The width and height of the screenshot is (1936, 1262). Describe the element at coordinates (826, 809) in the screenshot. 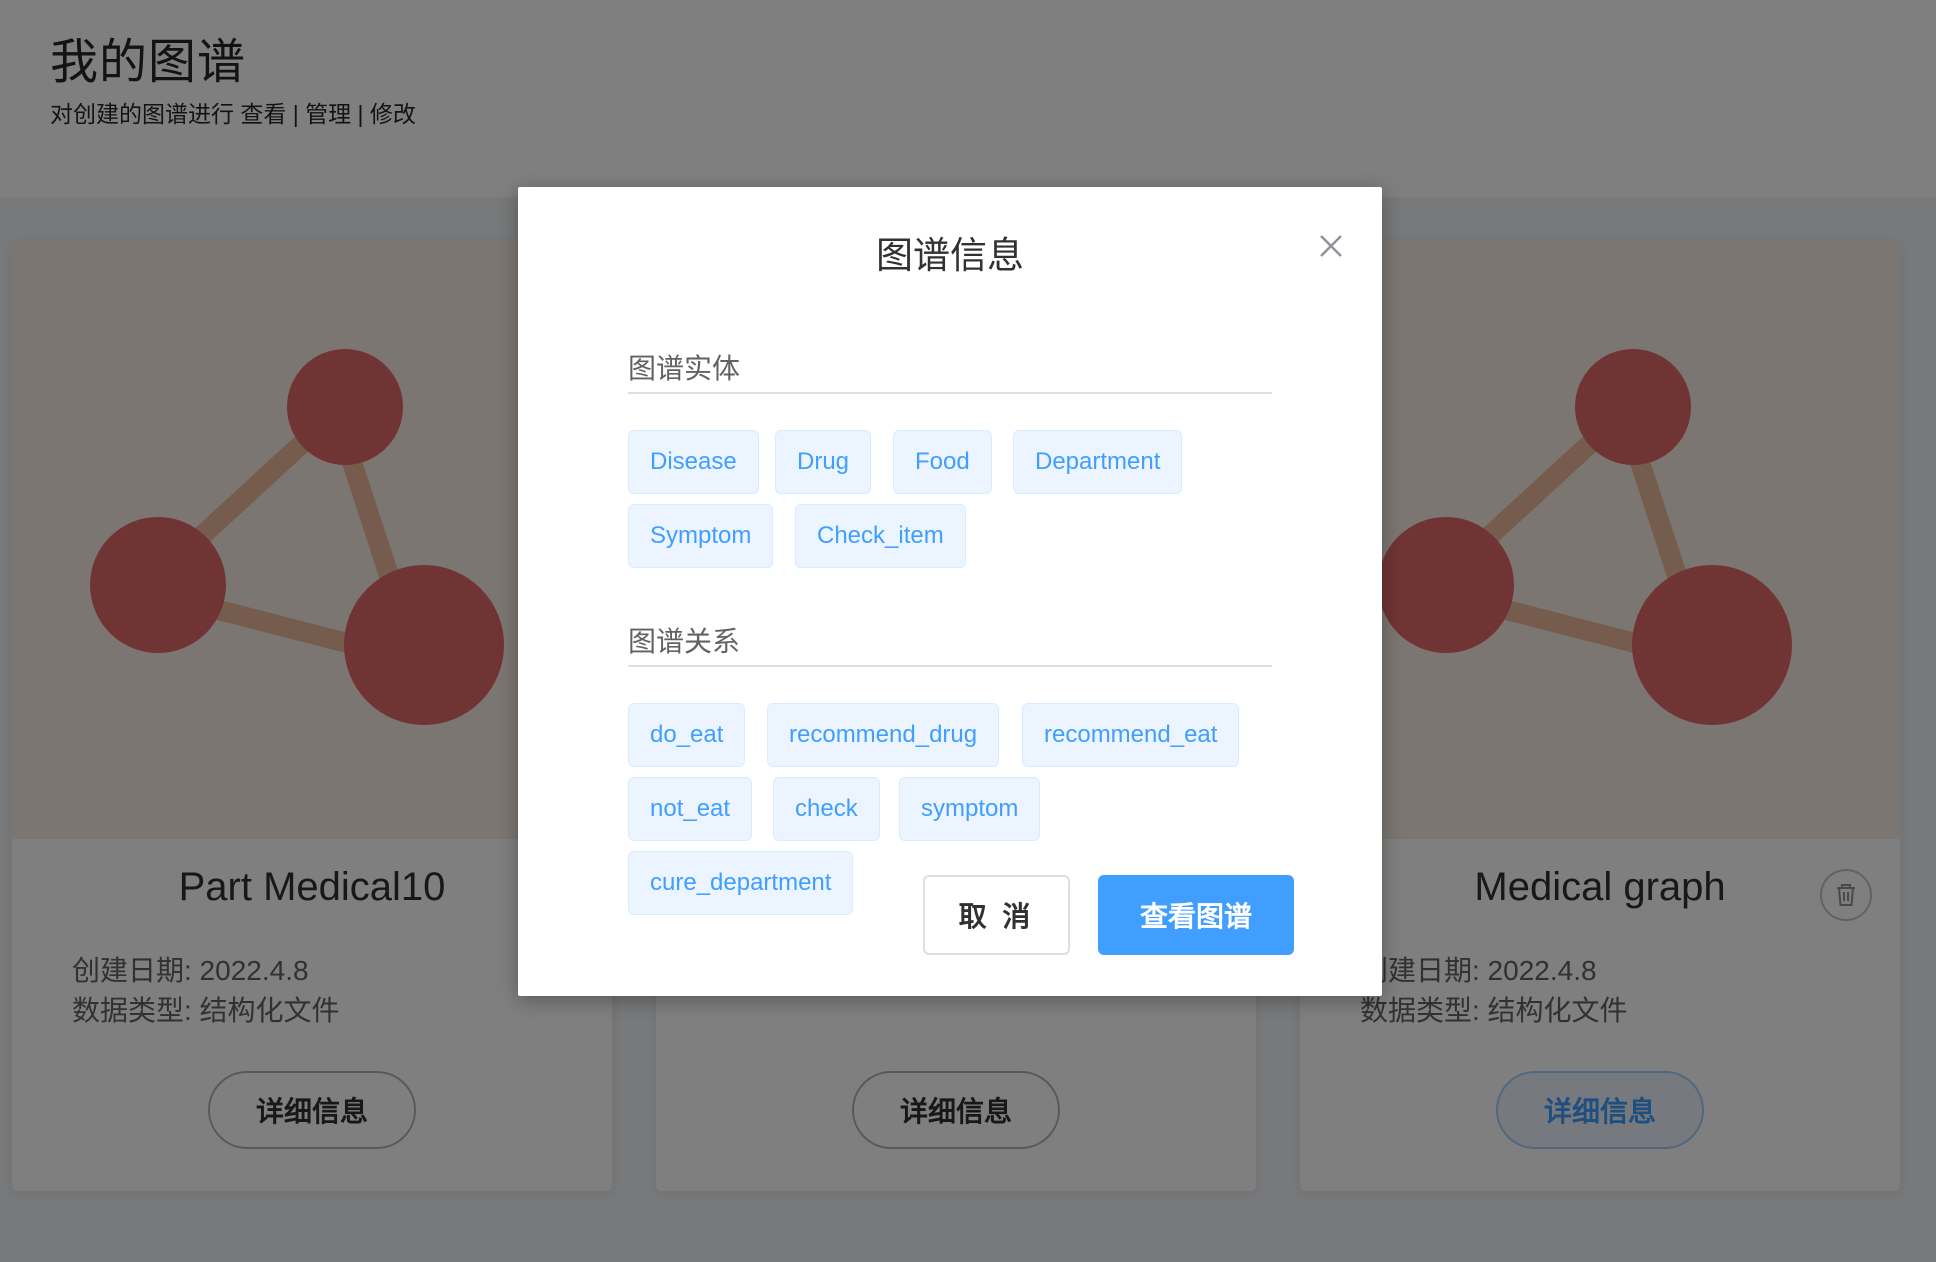

I see `relation-tag: check` at that location.